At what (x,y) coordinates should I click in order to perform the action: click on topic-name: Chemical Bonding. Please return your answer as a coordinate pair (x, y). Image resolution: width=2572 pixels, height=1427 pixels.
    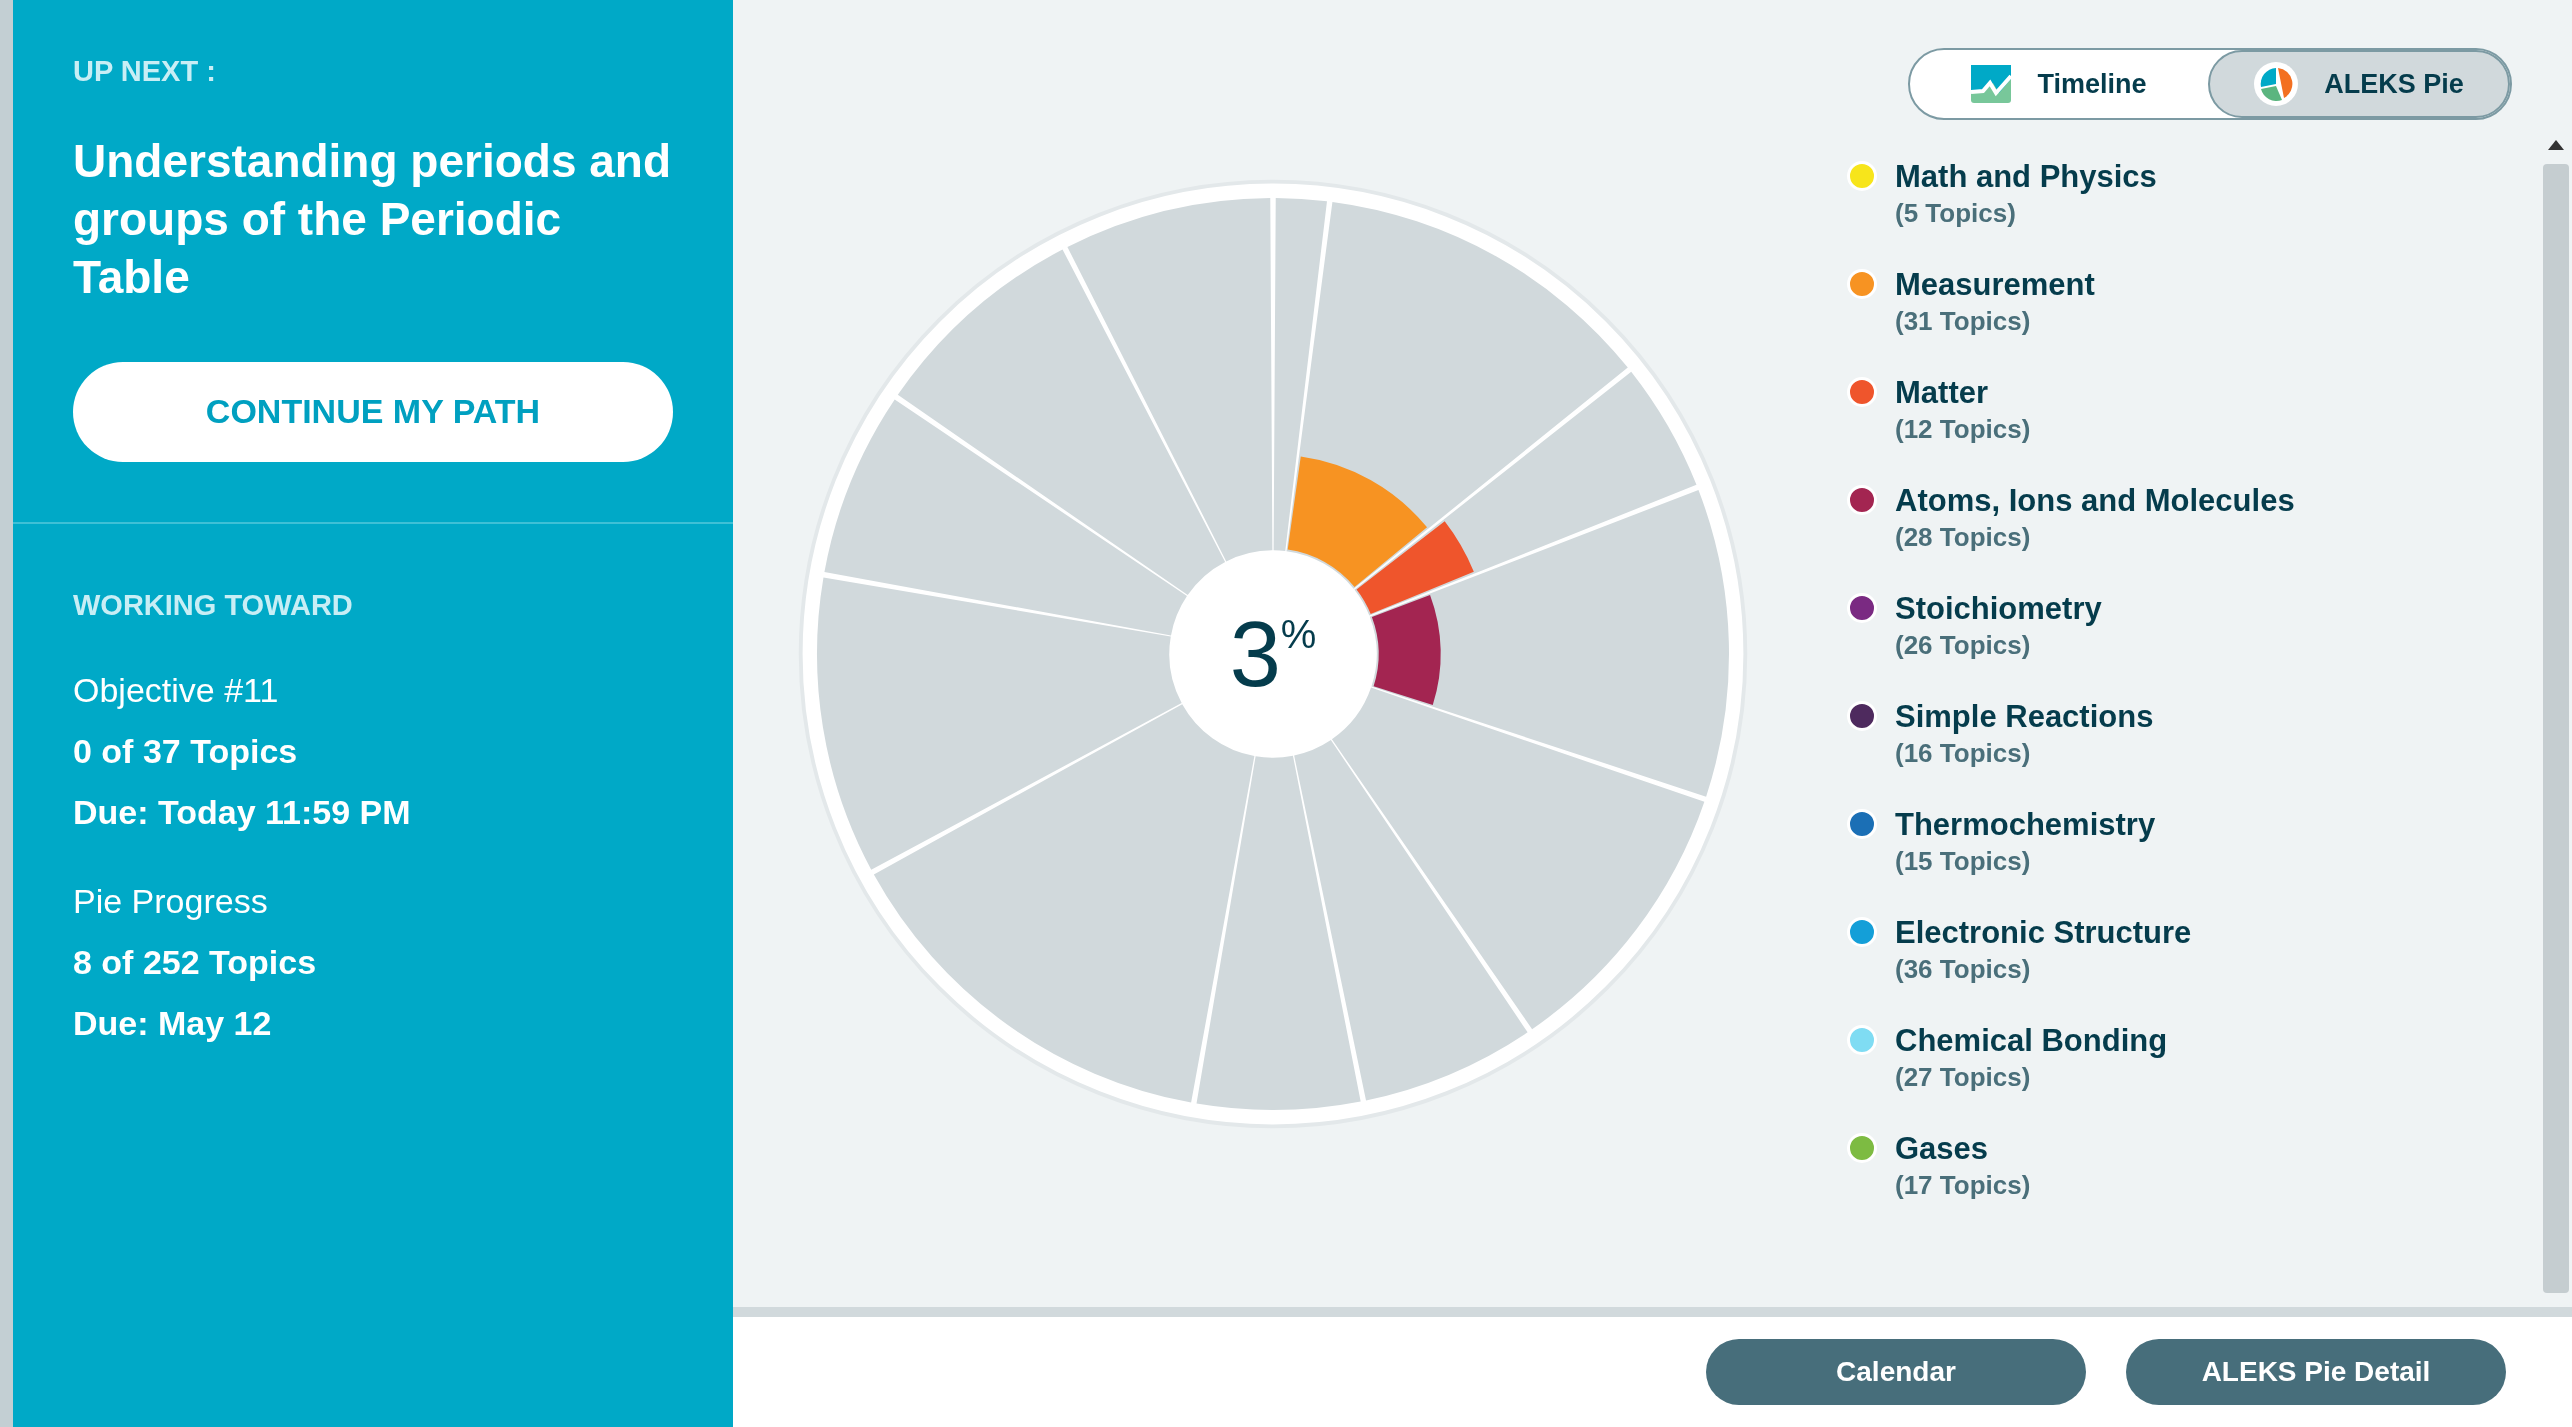
    Looking at the image, I should click on (2031, 1041).